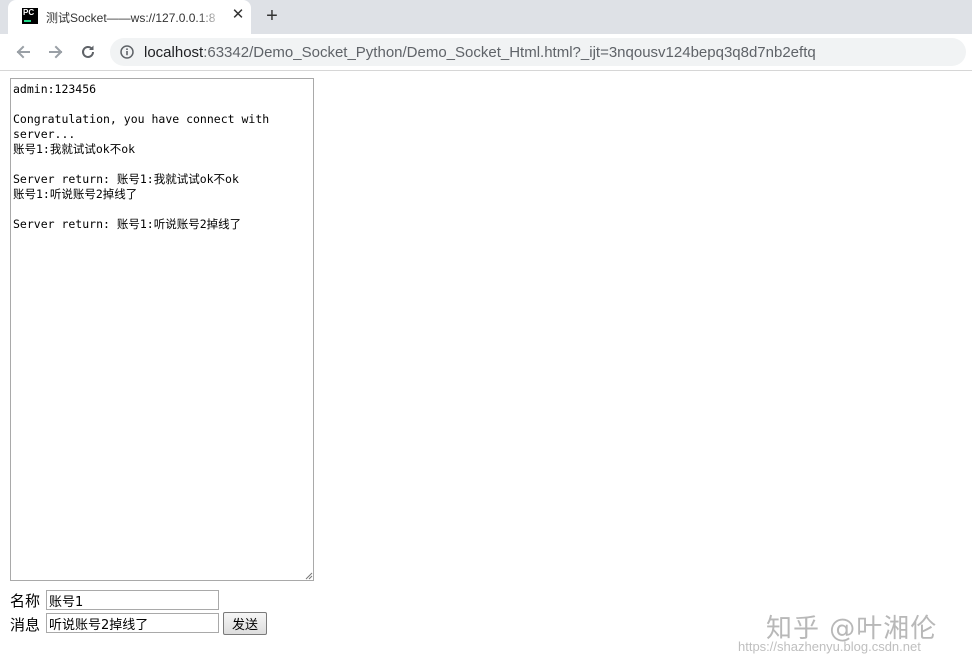 This screenshot has width=972, height=665. I want to click on watermark-url: https://shazhenyu.blog.csdn.net, so click(829, 646).